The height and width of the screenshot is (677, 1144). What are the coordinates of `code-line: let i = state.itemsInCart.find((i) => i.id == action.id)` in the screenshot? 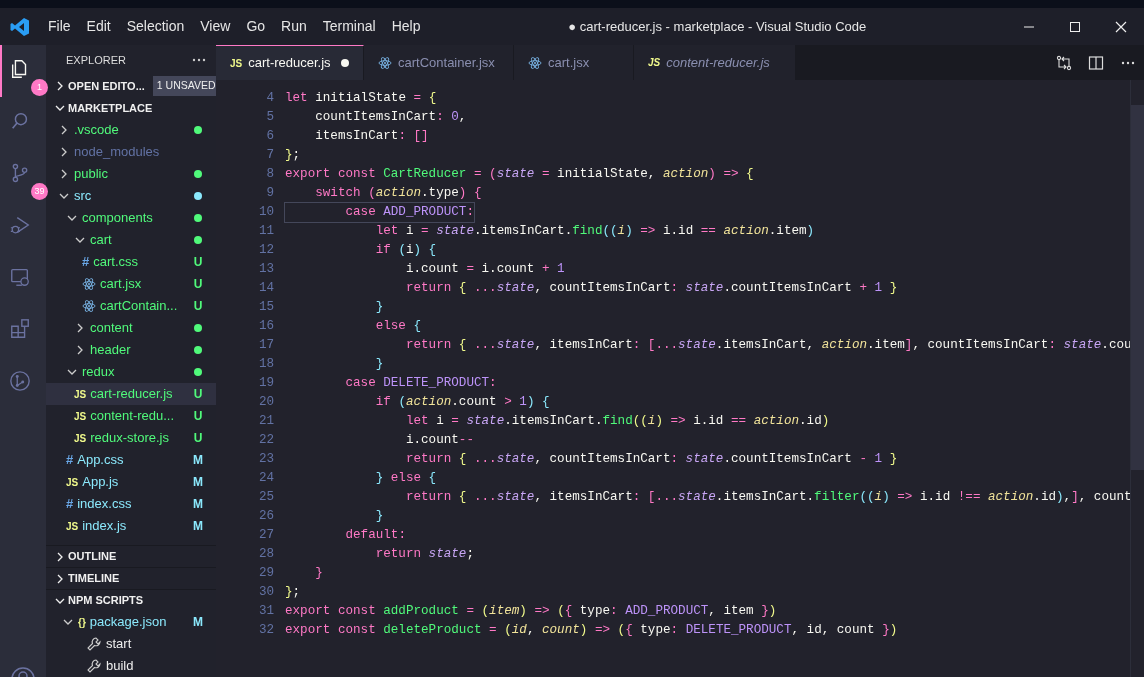 It's located at (617, 421).